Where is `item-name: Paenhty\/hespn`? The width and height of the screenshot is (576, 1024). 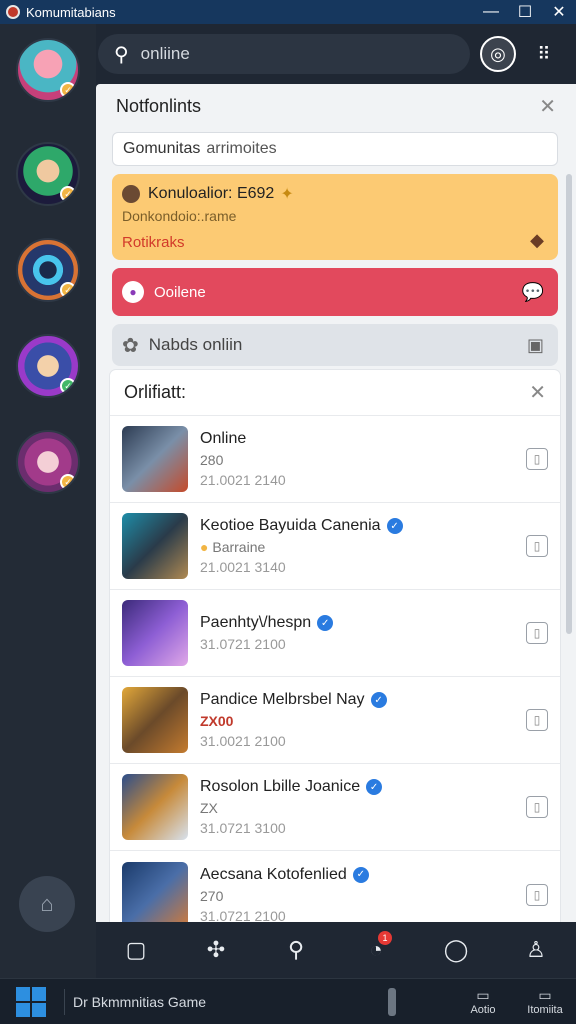 item-name: Paenhty\/hespn is located at coordinates (256, 622).